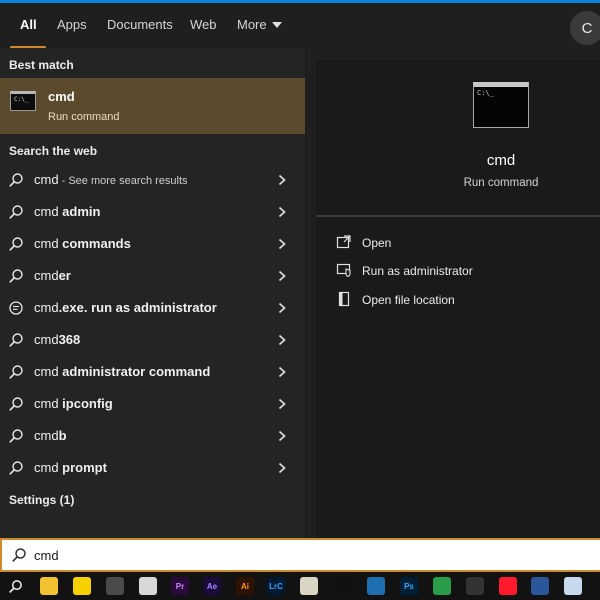 This screenshot has width=600, height=600. Describe the element at coordinates (573, 586) in the screenshot. I see `notepad-icon` at that location.